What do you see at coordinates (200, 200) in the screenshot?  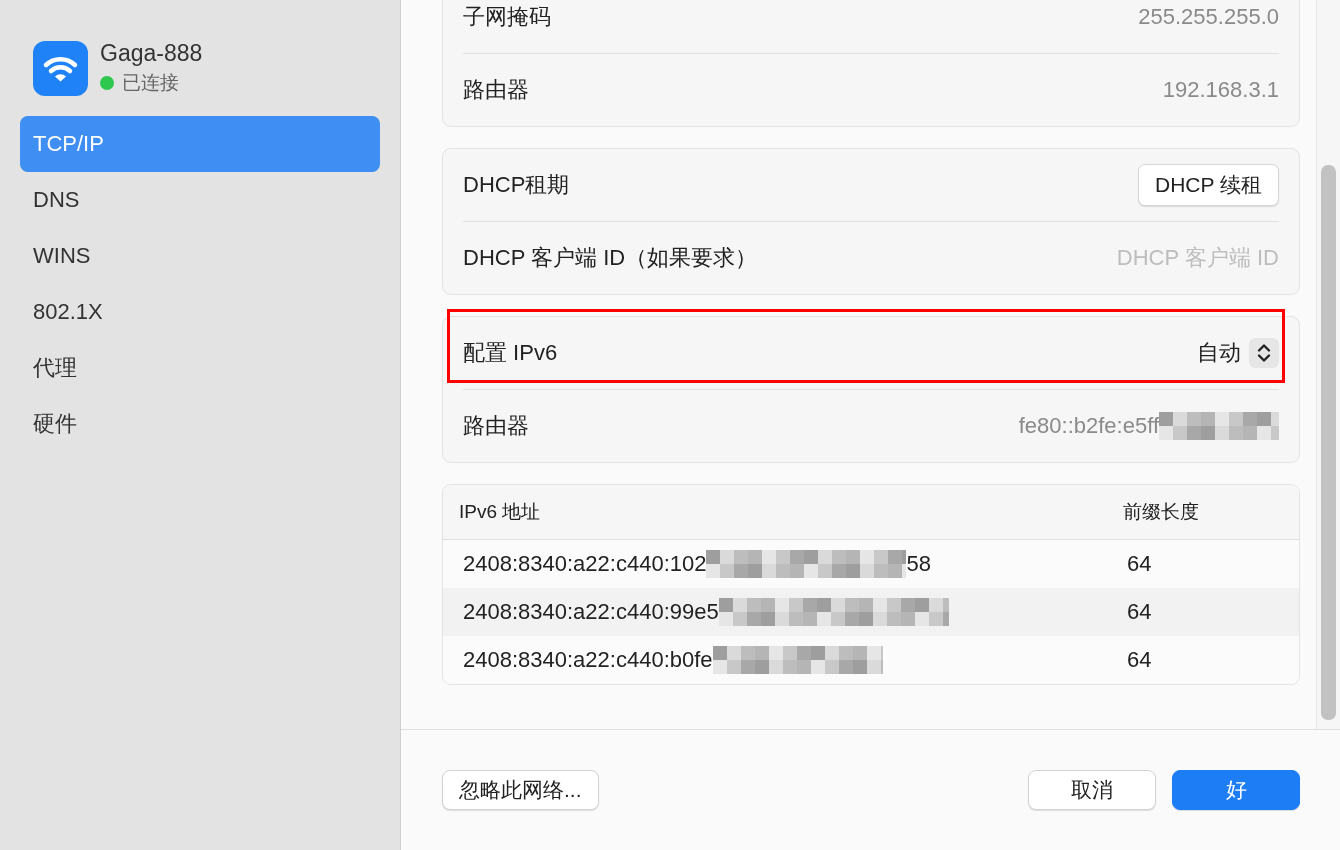 I see `sidebar-item: DNS` at bounding box center [200, 200].